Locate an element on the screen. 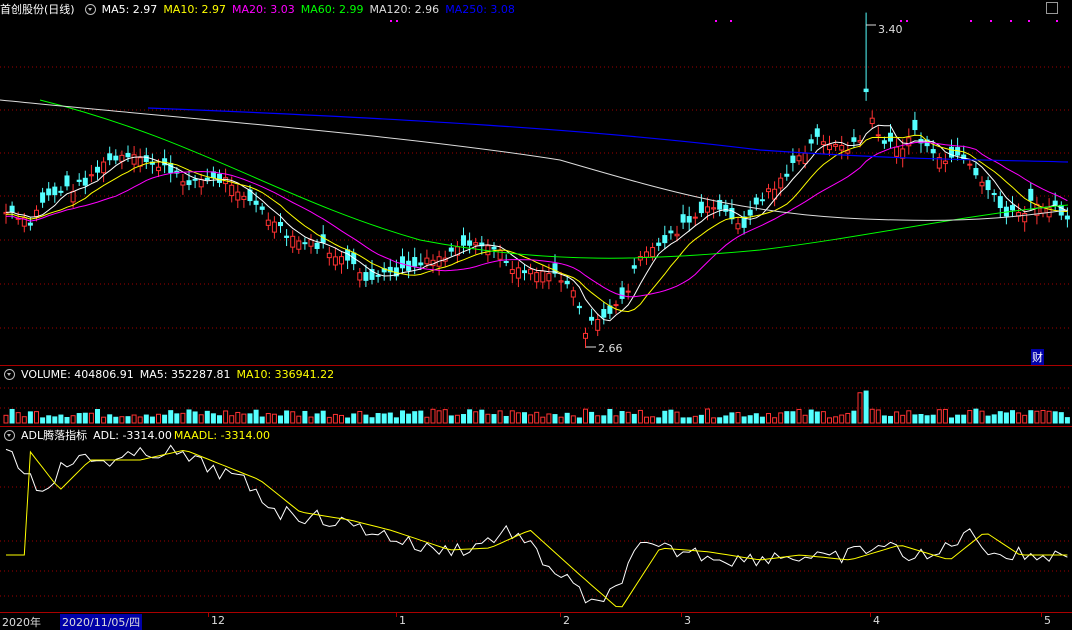  finance-badge: 财 is located at coordinates (1037, 357).